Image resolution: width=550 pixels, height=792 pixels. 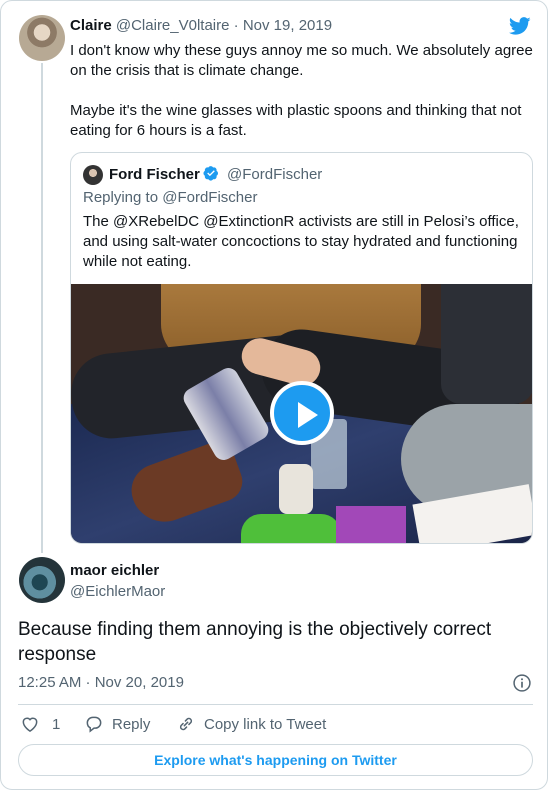 I want to click on author-handle: @Claire_V0ltaire, so click(x=173, y=25).